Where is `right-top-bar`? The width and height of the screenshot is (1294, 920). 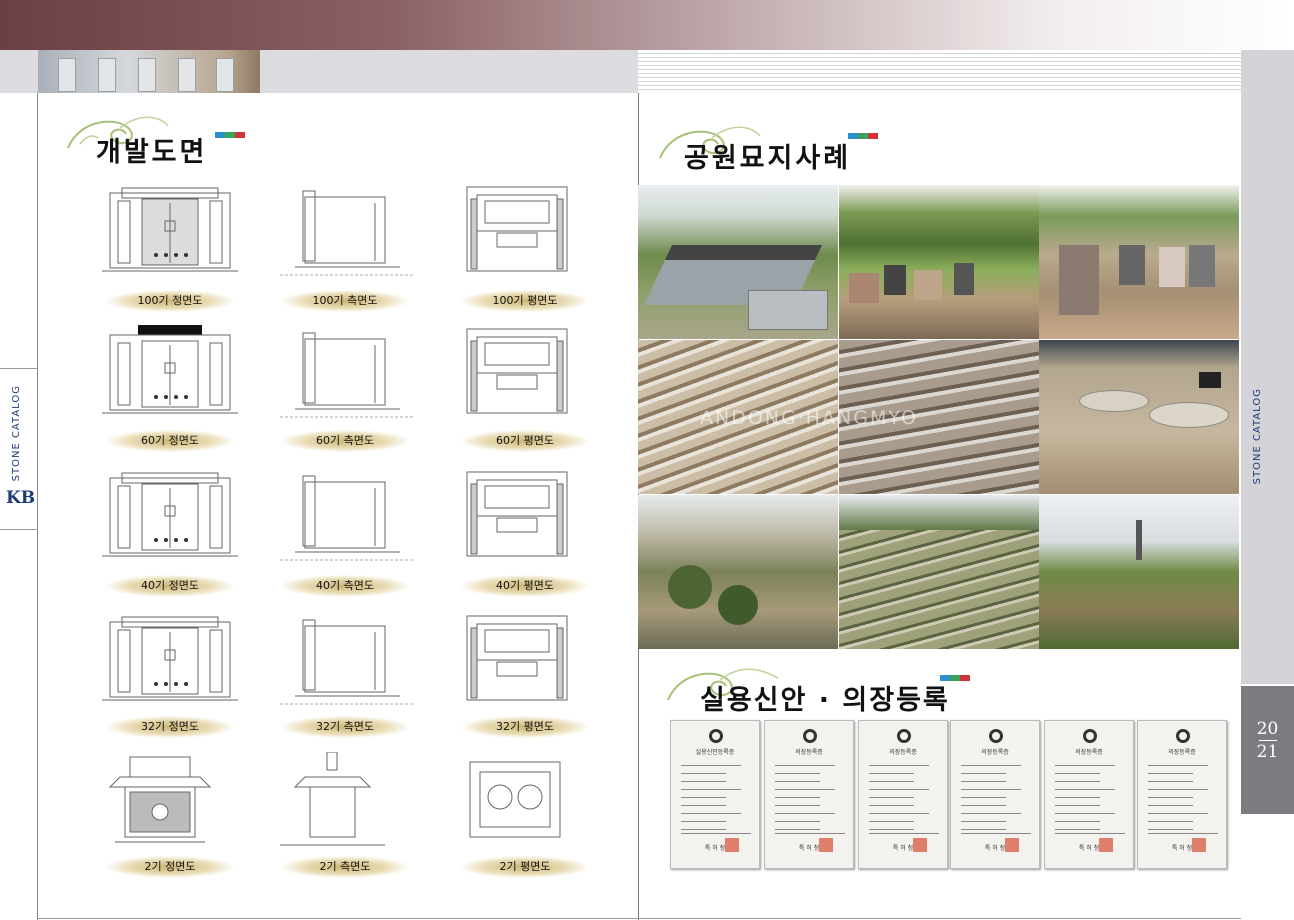
right-top-bar is located at coordinates (939, 71).